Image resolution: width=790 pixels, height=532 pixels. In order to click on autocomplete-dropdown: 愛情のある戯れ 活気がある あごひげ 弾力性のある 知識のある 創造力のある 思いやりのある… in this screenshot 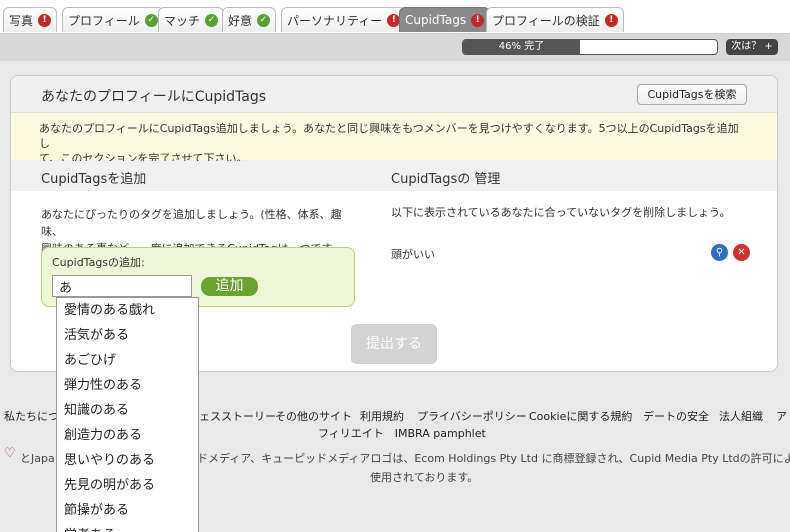, I will do `click(127, 414)`.